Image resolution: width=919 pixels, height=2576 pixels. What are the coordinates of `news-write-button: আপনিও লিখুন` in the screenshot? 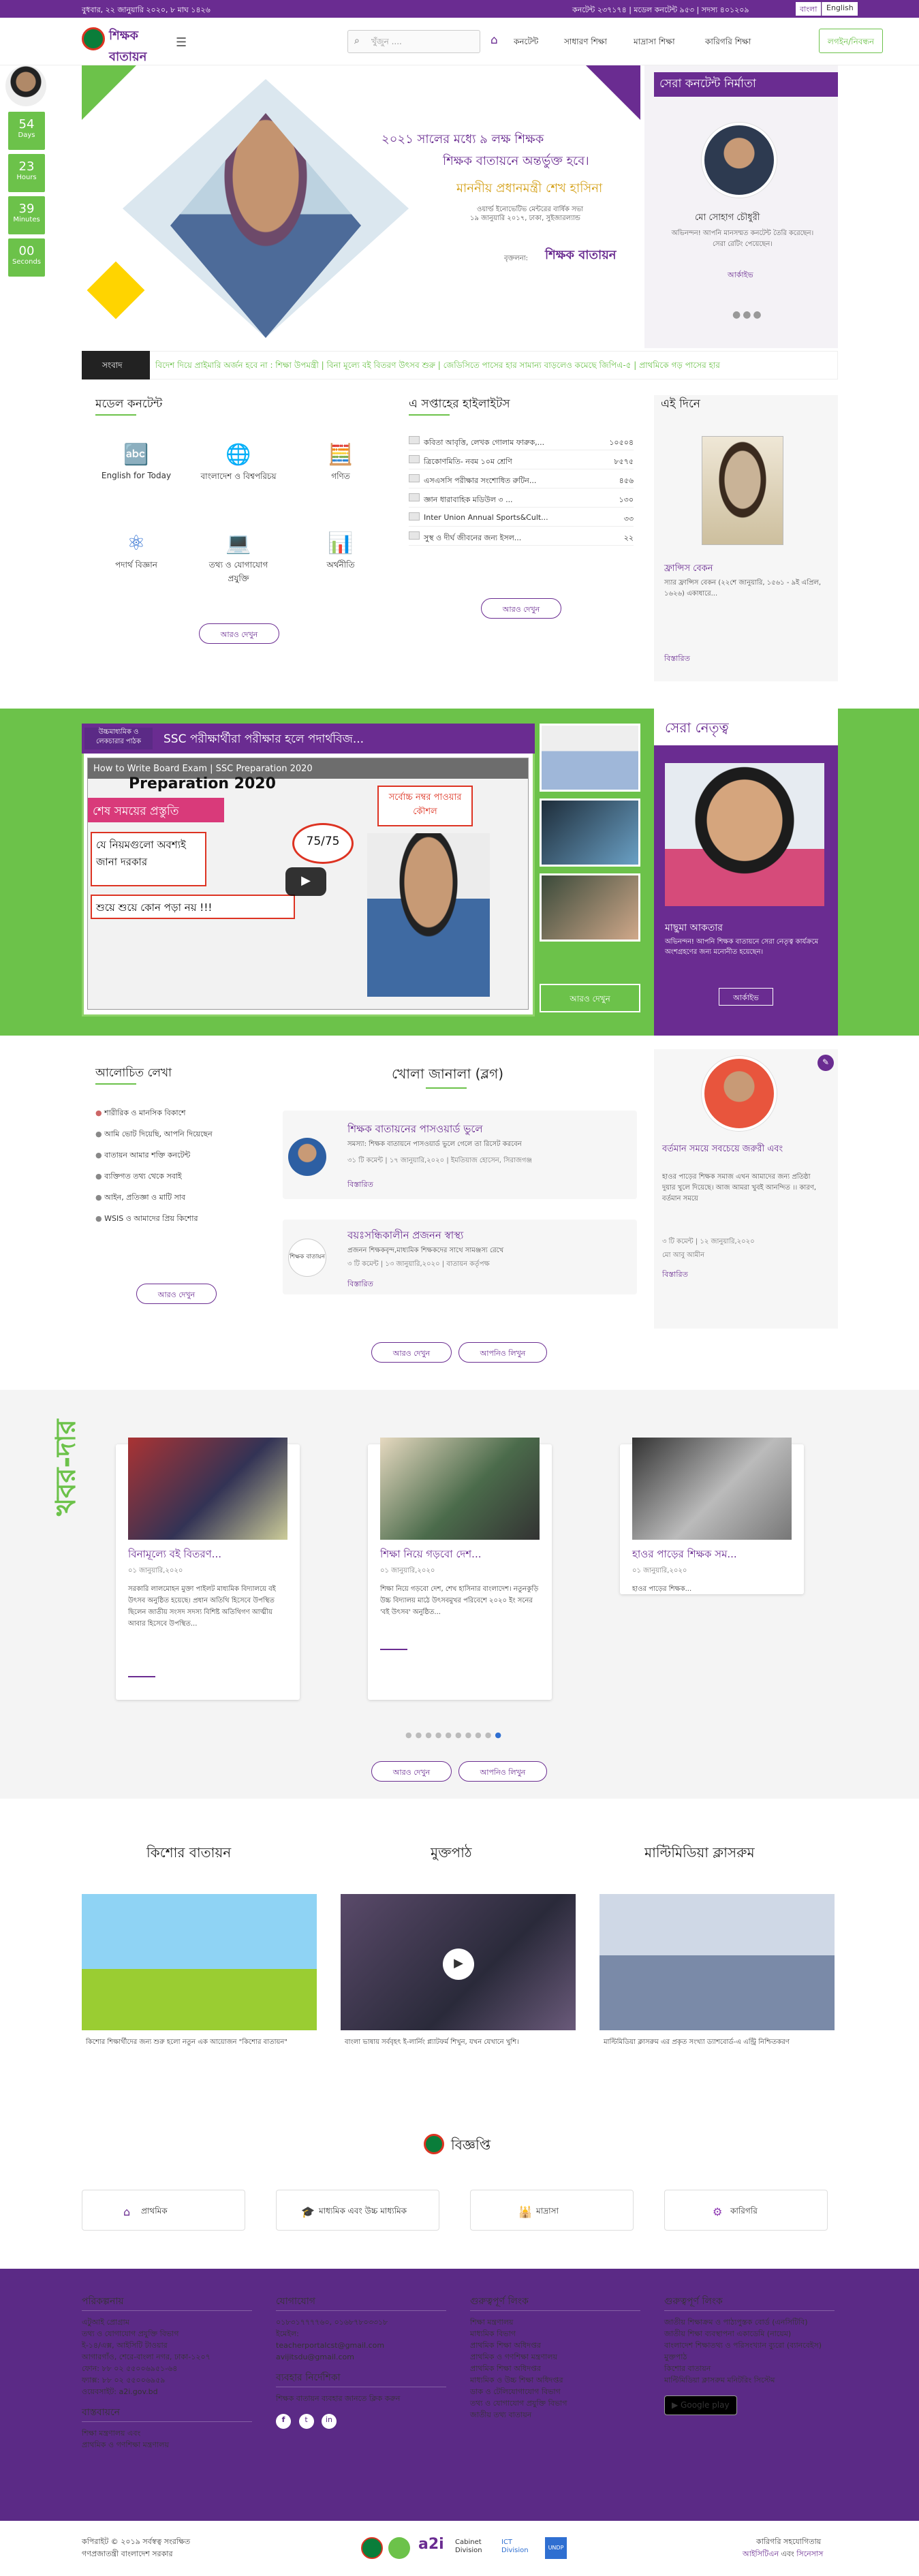 It's located at (502, 1772).